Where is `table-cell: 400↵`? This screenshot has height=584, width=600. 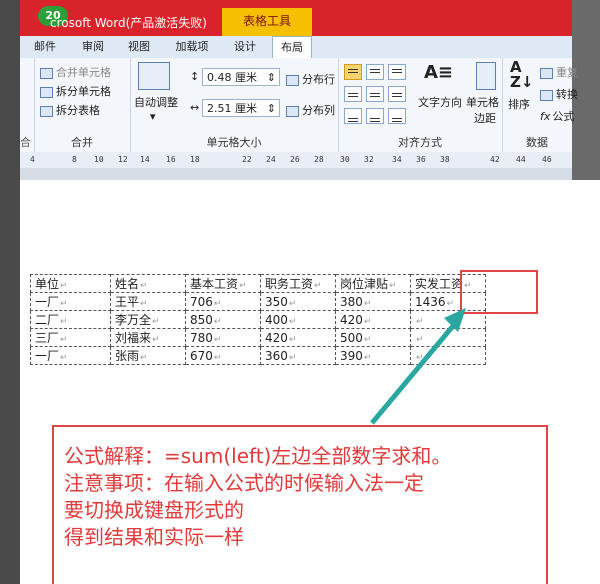
table-cell: 400↵ is located at coordinates (298, 319).